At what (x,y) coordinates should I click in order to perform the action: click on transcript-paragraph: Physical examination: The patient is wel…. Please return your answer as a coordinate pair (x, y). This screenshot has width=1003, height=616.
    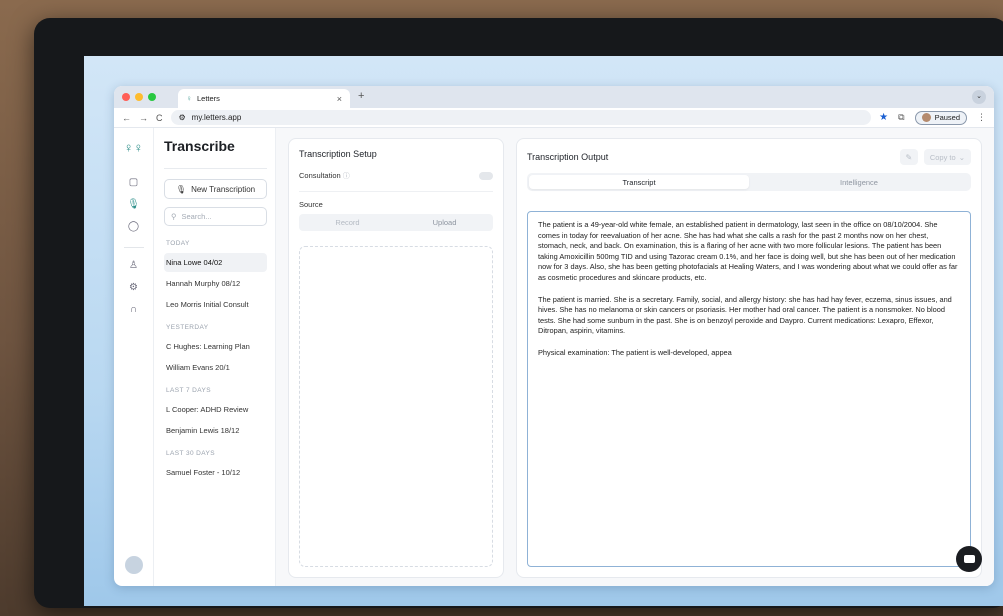
    Looking at the image, I should click on (635, 352).